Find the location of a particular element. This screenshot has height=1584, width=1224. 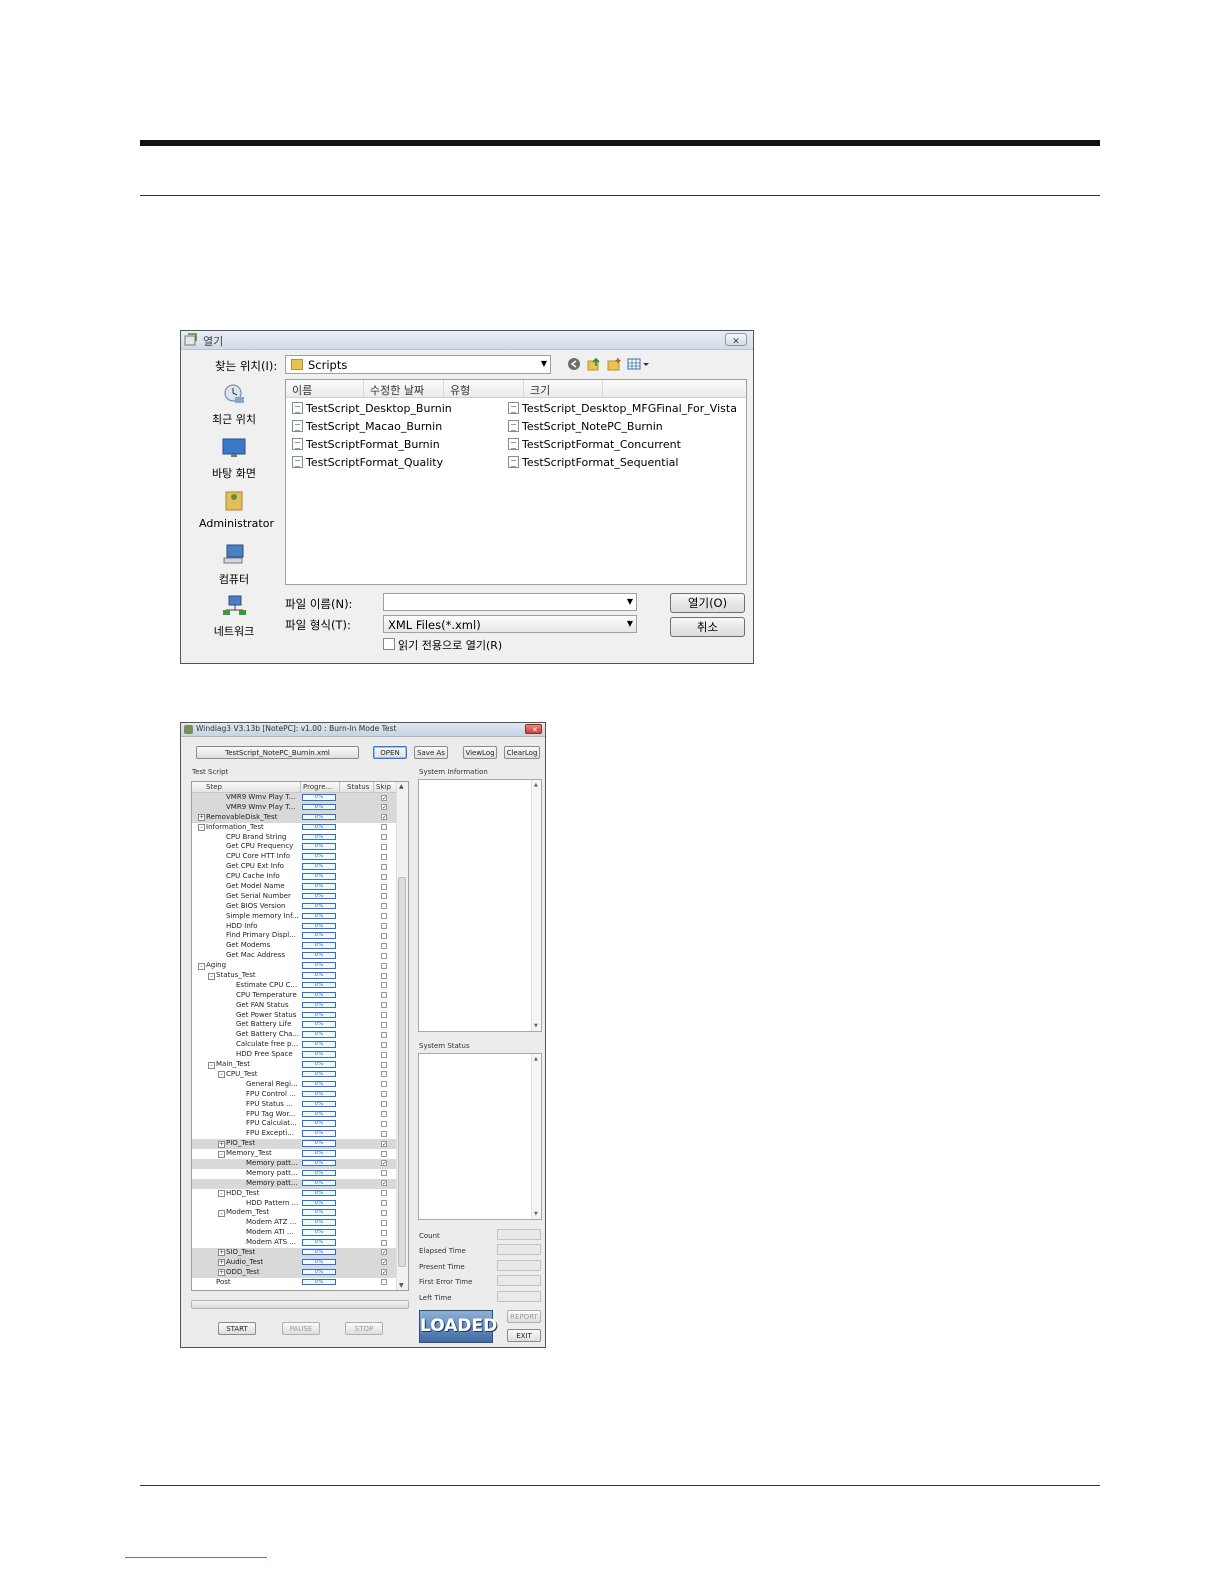

place-network: 네트워크 is located at coordinates (234, 617).